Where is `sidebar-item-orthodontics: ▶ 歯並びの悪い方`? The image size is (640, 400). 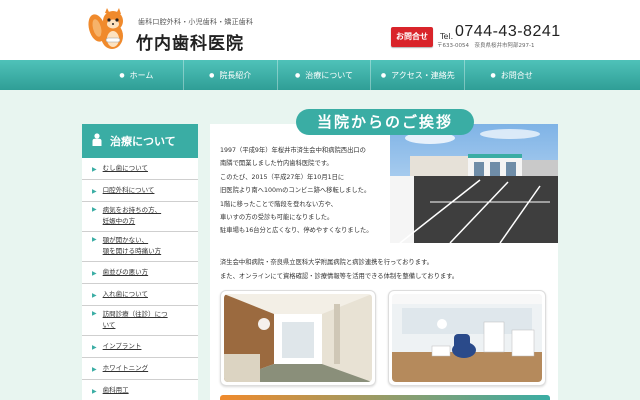
sidebar-item-orthodontics: ▶ 歯並びの悪い方 is located at coordinates (140, 273).